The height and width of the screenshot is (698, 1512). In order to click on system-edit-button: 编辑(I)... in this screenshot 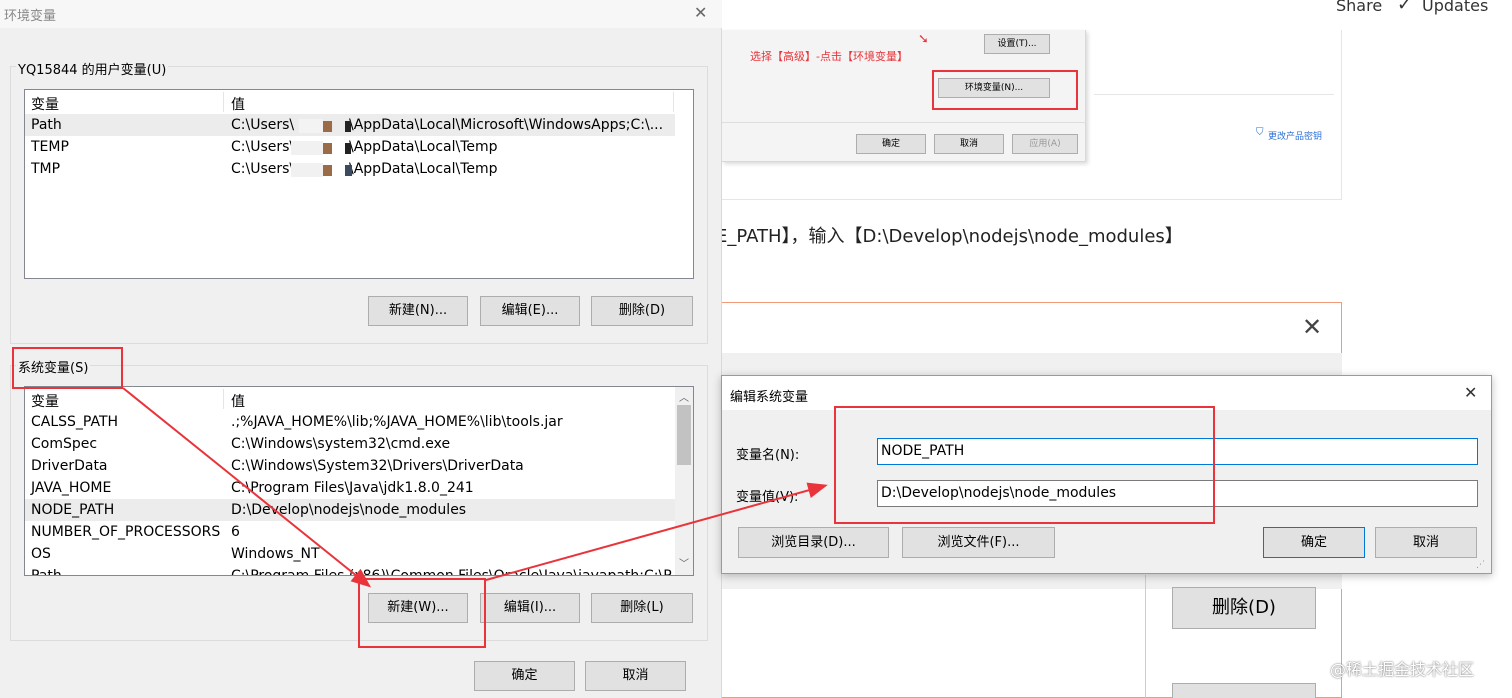, I will do `click(530, 608)`.